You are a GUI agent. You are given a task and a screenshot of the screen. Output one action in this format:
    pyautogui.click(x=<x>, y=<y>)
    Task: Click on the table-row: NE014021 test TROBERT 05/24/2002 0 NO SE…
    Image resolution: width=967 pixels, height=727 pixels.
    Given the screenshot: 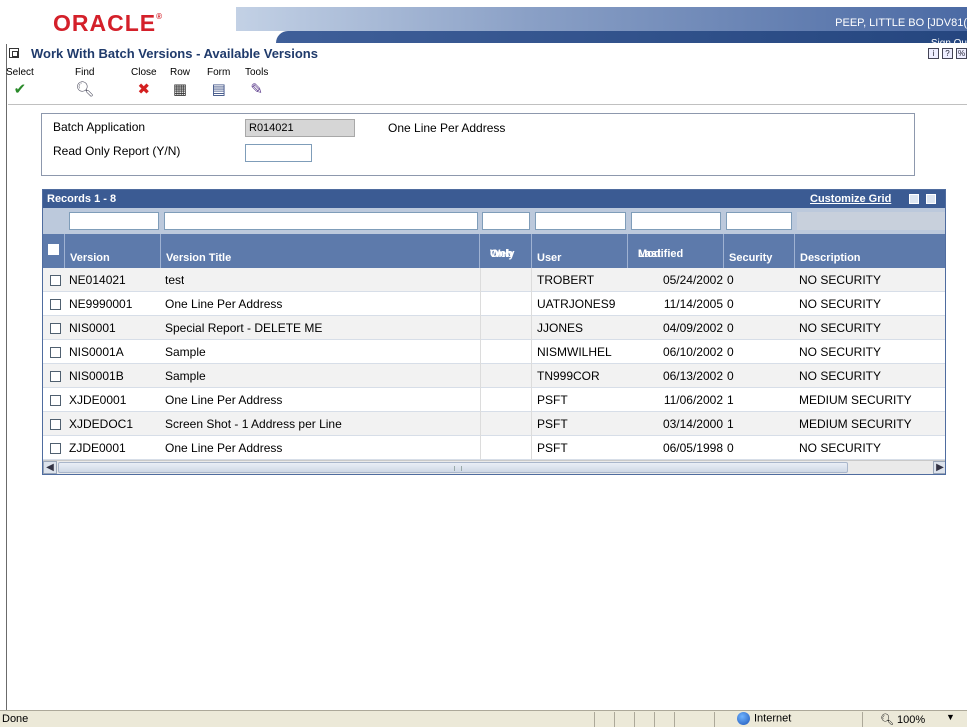 What is the action you would take?
    pyautogui.click(x=494, y=280)
    